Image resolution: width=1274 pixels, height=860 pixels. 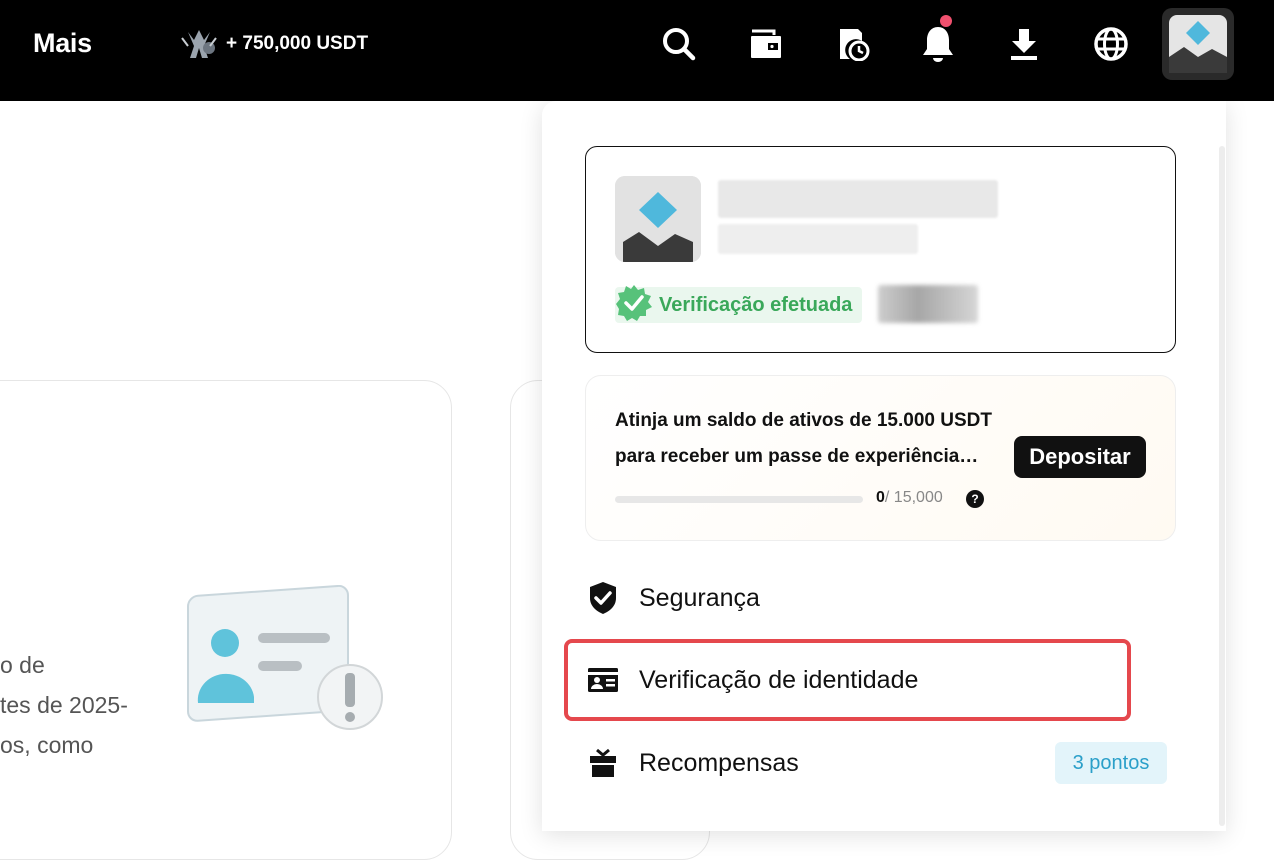 What do you see at coordinates (739, 499) in the screenshot?
I see `deposit-progress-bar` at bounding box center [739, 499].